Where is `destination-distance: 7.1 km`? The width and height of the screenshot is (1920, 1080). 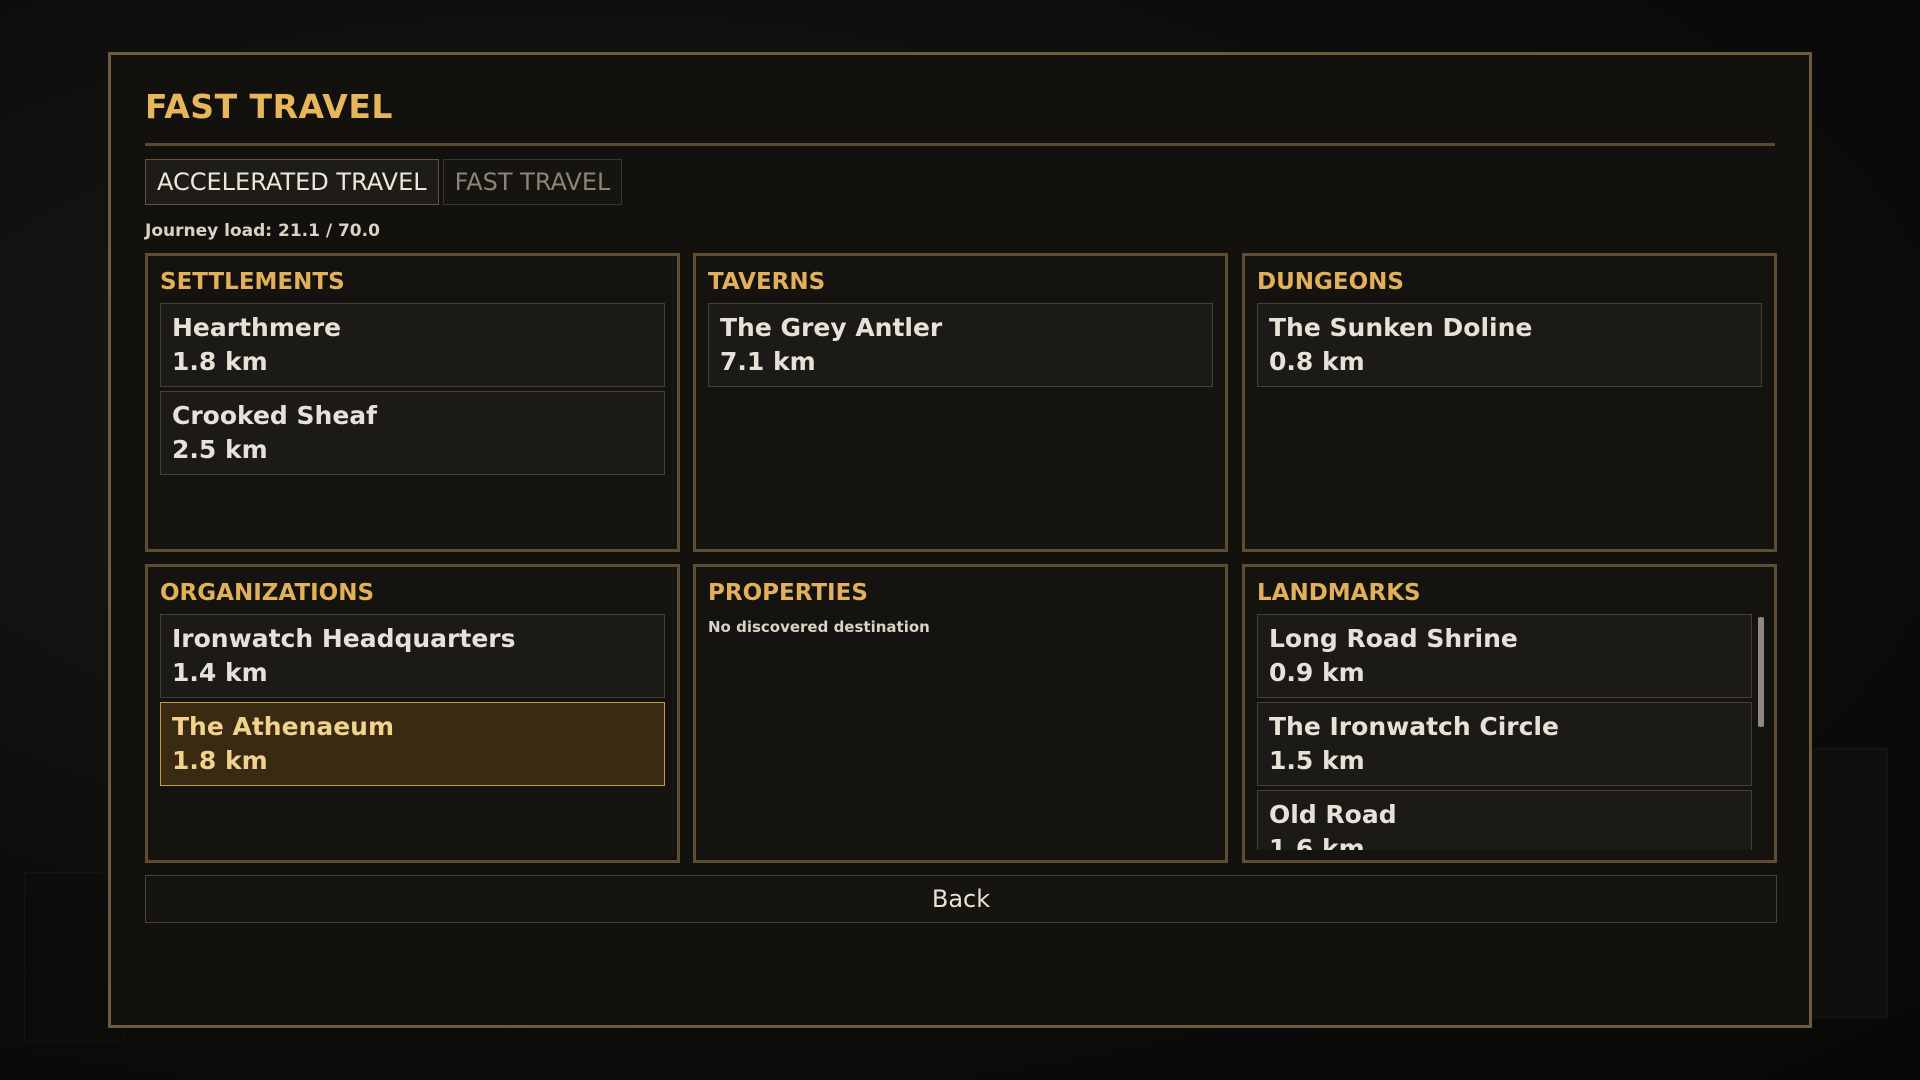 destination-distance: 7.1 km is located at coordinates (768, 361).